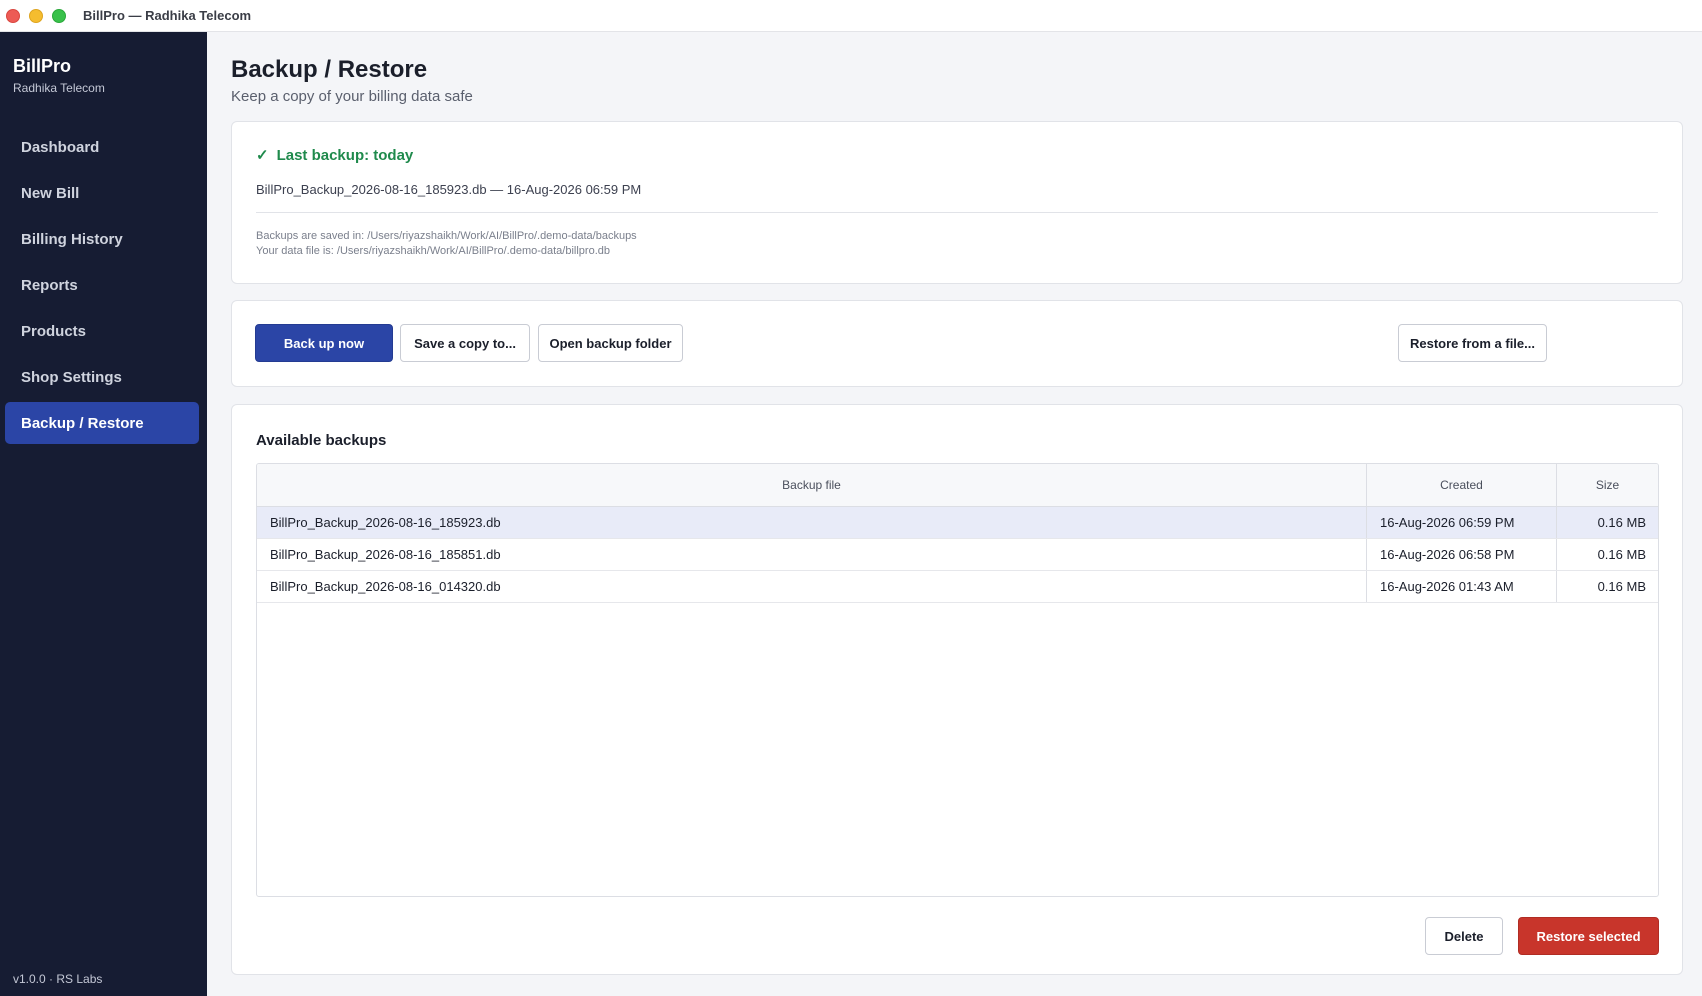 The image size is (1702, 996). Describe the element at coordinates (102, 423) in the screenshot. I see `sidebar-item-backup-restore: Backup / Restore` at that location.